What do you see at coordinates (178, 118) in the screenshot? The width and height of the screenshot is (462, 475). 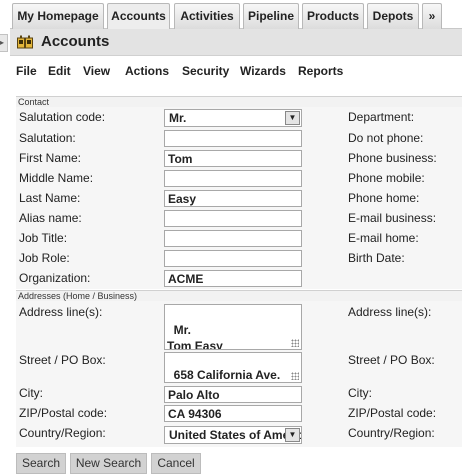 I see `salutation-code-value: Mr.` at bounding box center [178, 118].